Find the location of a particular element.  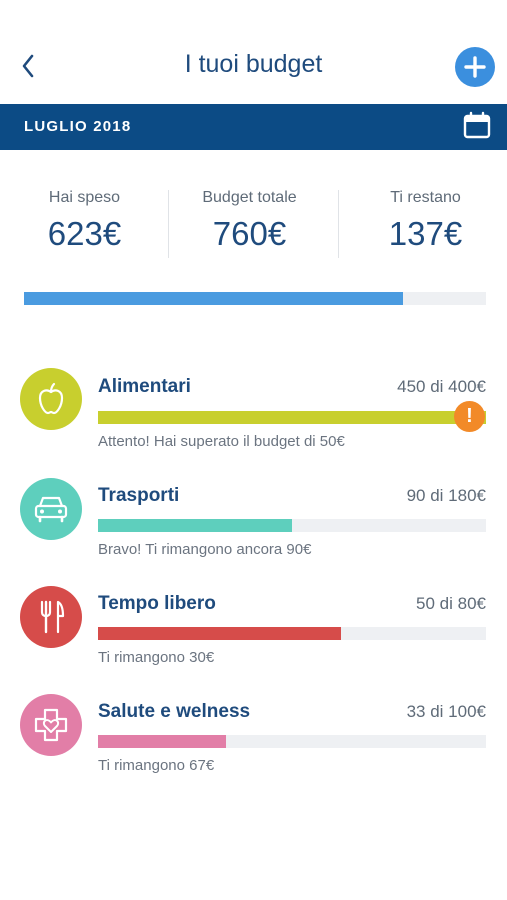

top-bar: I tuoi budget is located at coordinates (253, 52).